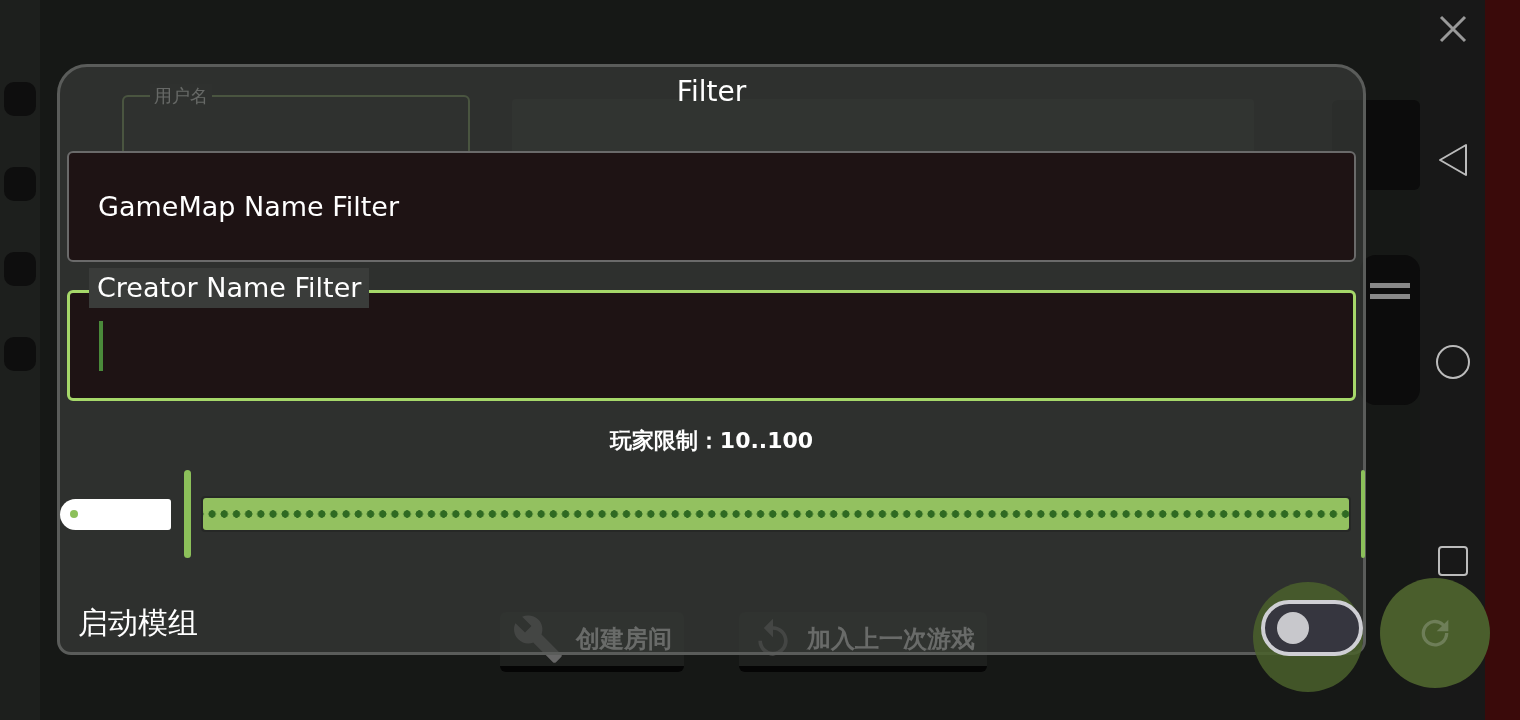 Image resolution: width=1520 pixels, height=720 pixels. Describe the element at coordinates (711, 206) in the screenshot. I see `input-field: GameMap Name Filter` at that location.